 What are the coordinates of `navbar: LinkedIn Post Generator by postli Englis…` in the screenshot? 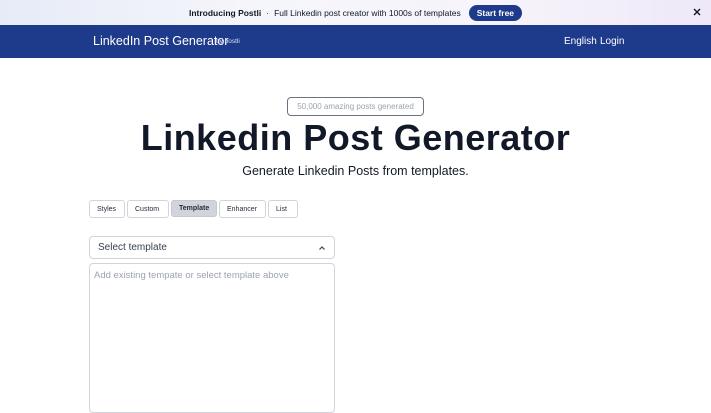 It's located at (355, 41).